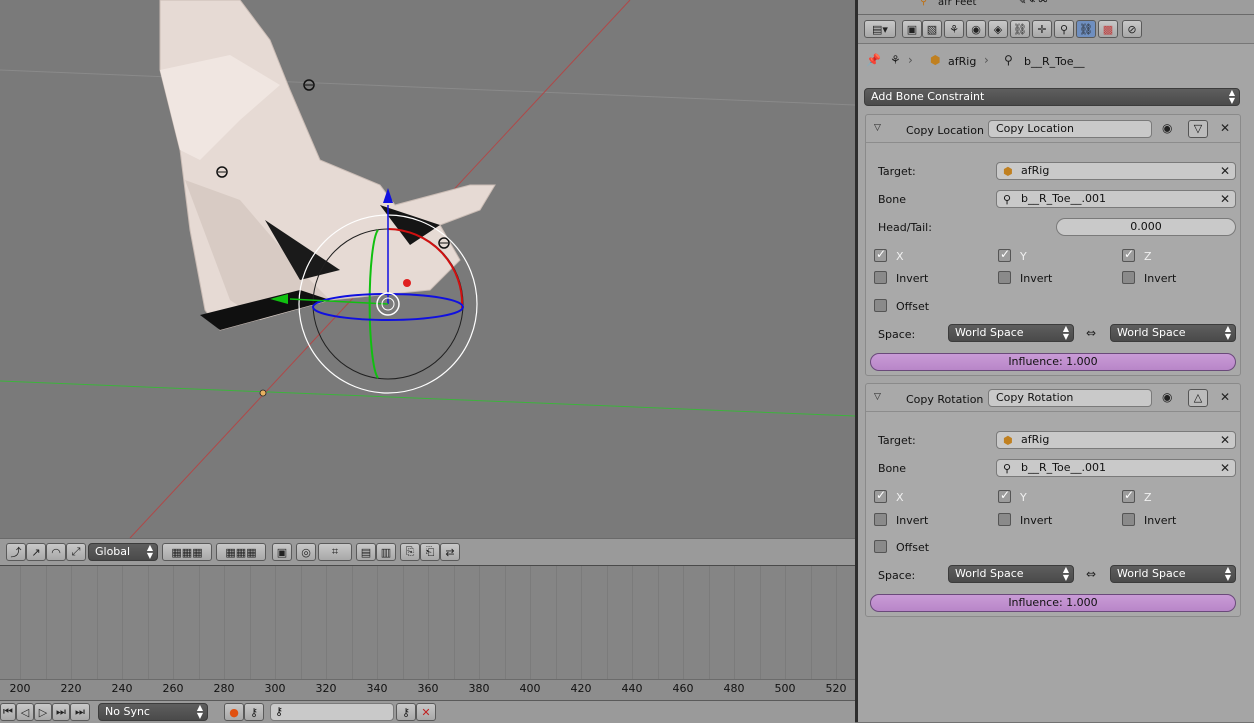 This screenshot has width=1254, height=723. Describe the element at coordinates (1020, 29) in the screenshot. I see `constraint-icon: ⛓` at that location.